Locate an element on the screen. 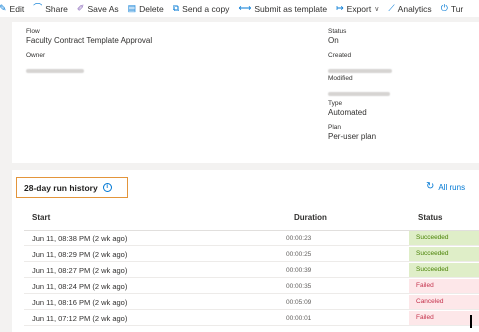 This screenshot has width=479, height=332. all-runs-link: ↻ All runs is located at coordinates (445, 187).